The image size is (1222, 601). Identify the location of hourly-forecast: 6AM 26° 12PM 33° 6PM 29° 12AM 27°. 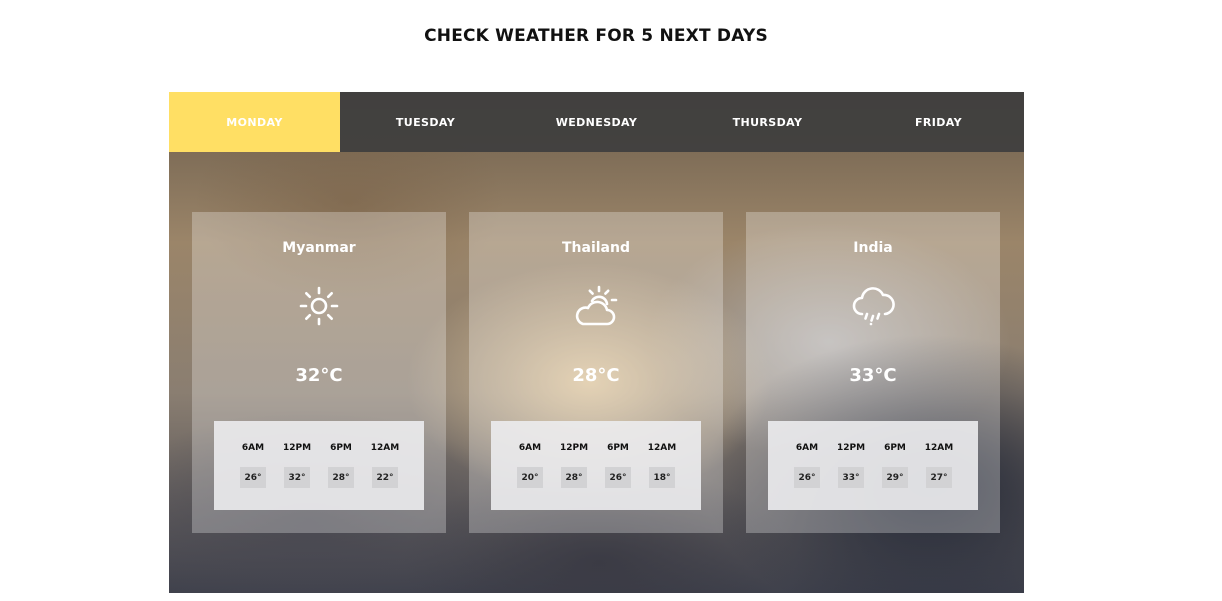
(873, 465).